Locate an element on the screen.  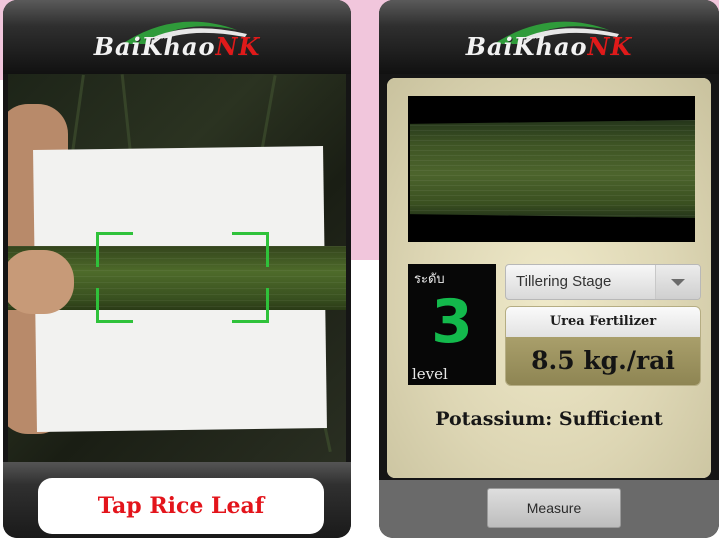
fertilizer-title: Urea Fertilizer is located at coordinates (603, 322).